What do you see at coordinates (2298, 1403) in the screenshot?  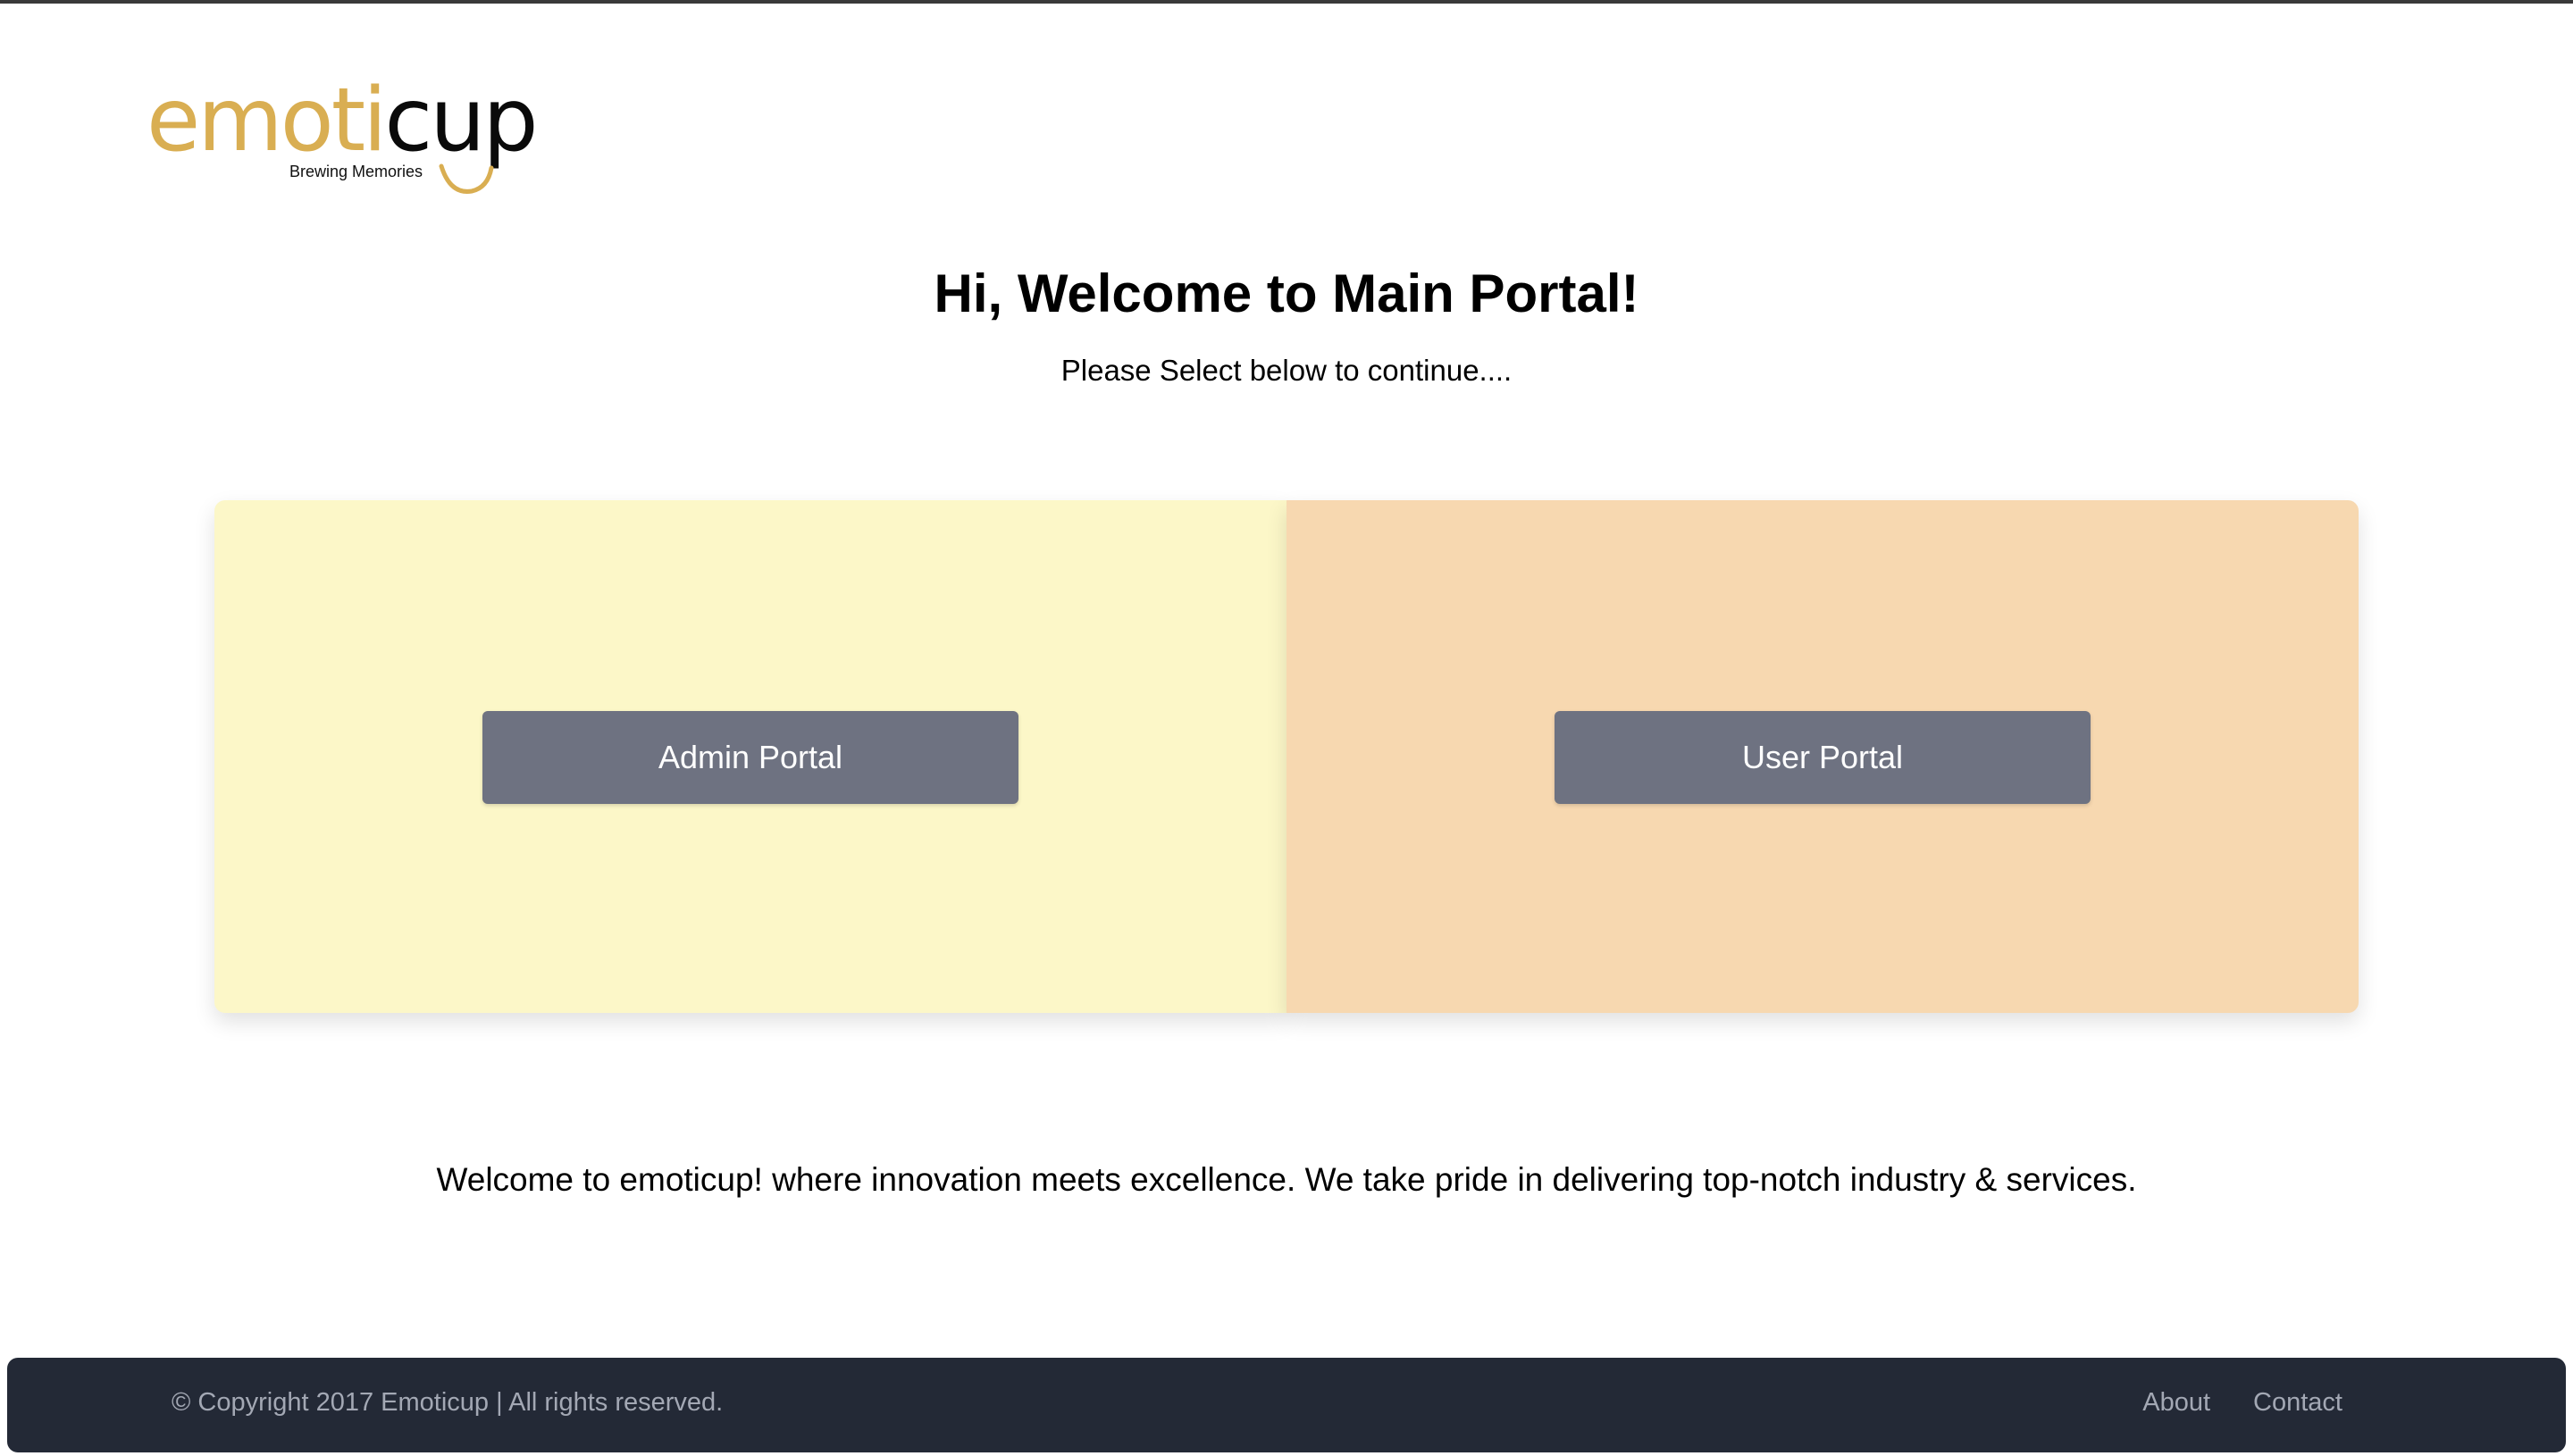 I see `footer-link-contact: Contact` at bounding box center [2298, 1403].